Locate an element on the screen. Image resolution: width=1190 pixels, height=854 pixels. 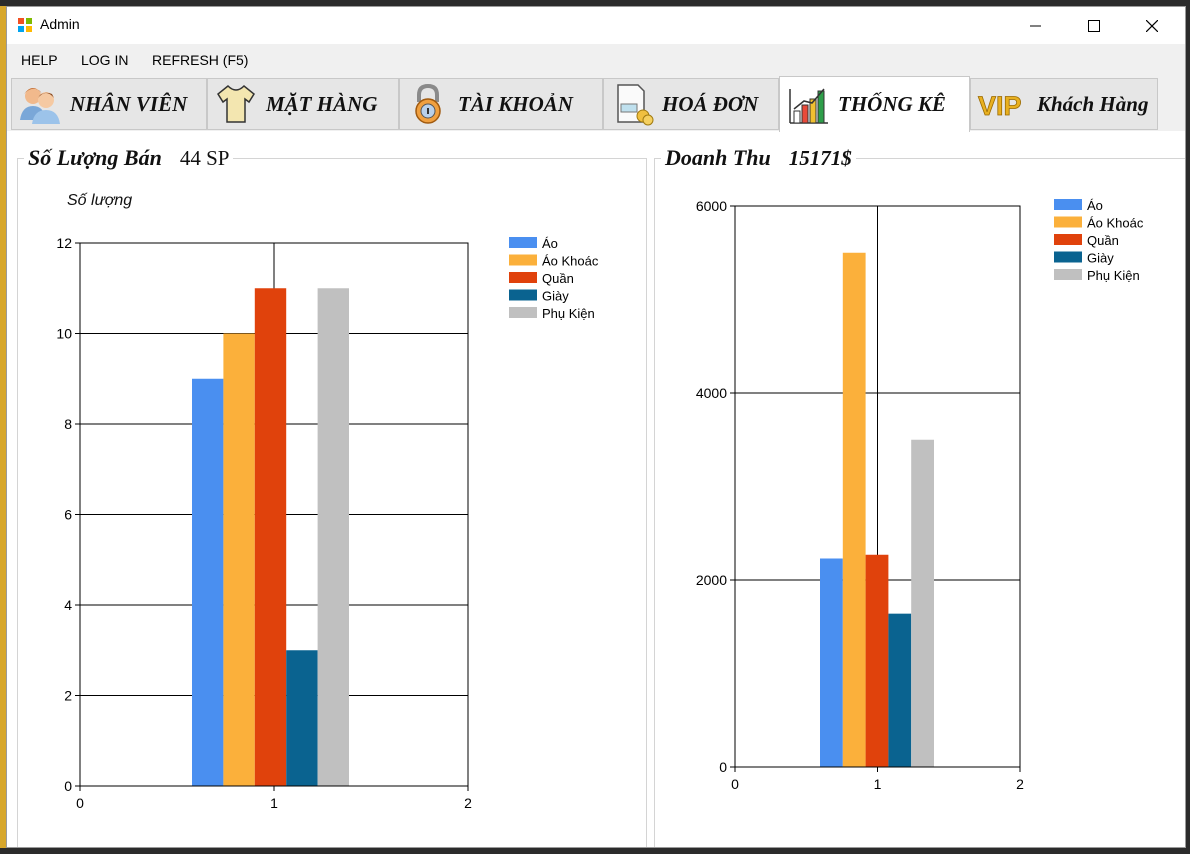
y-tick-label: 6 is located at coordinates (68, 515).